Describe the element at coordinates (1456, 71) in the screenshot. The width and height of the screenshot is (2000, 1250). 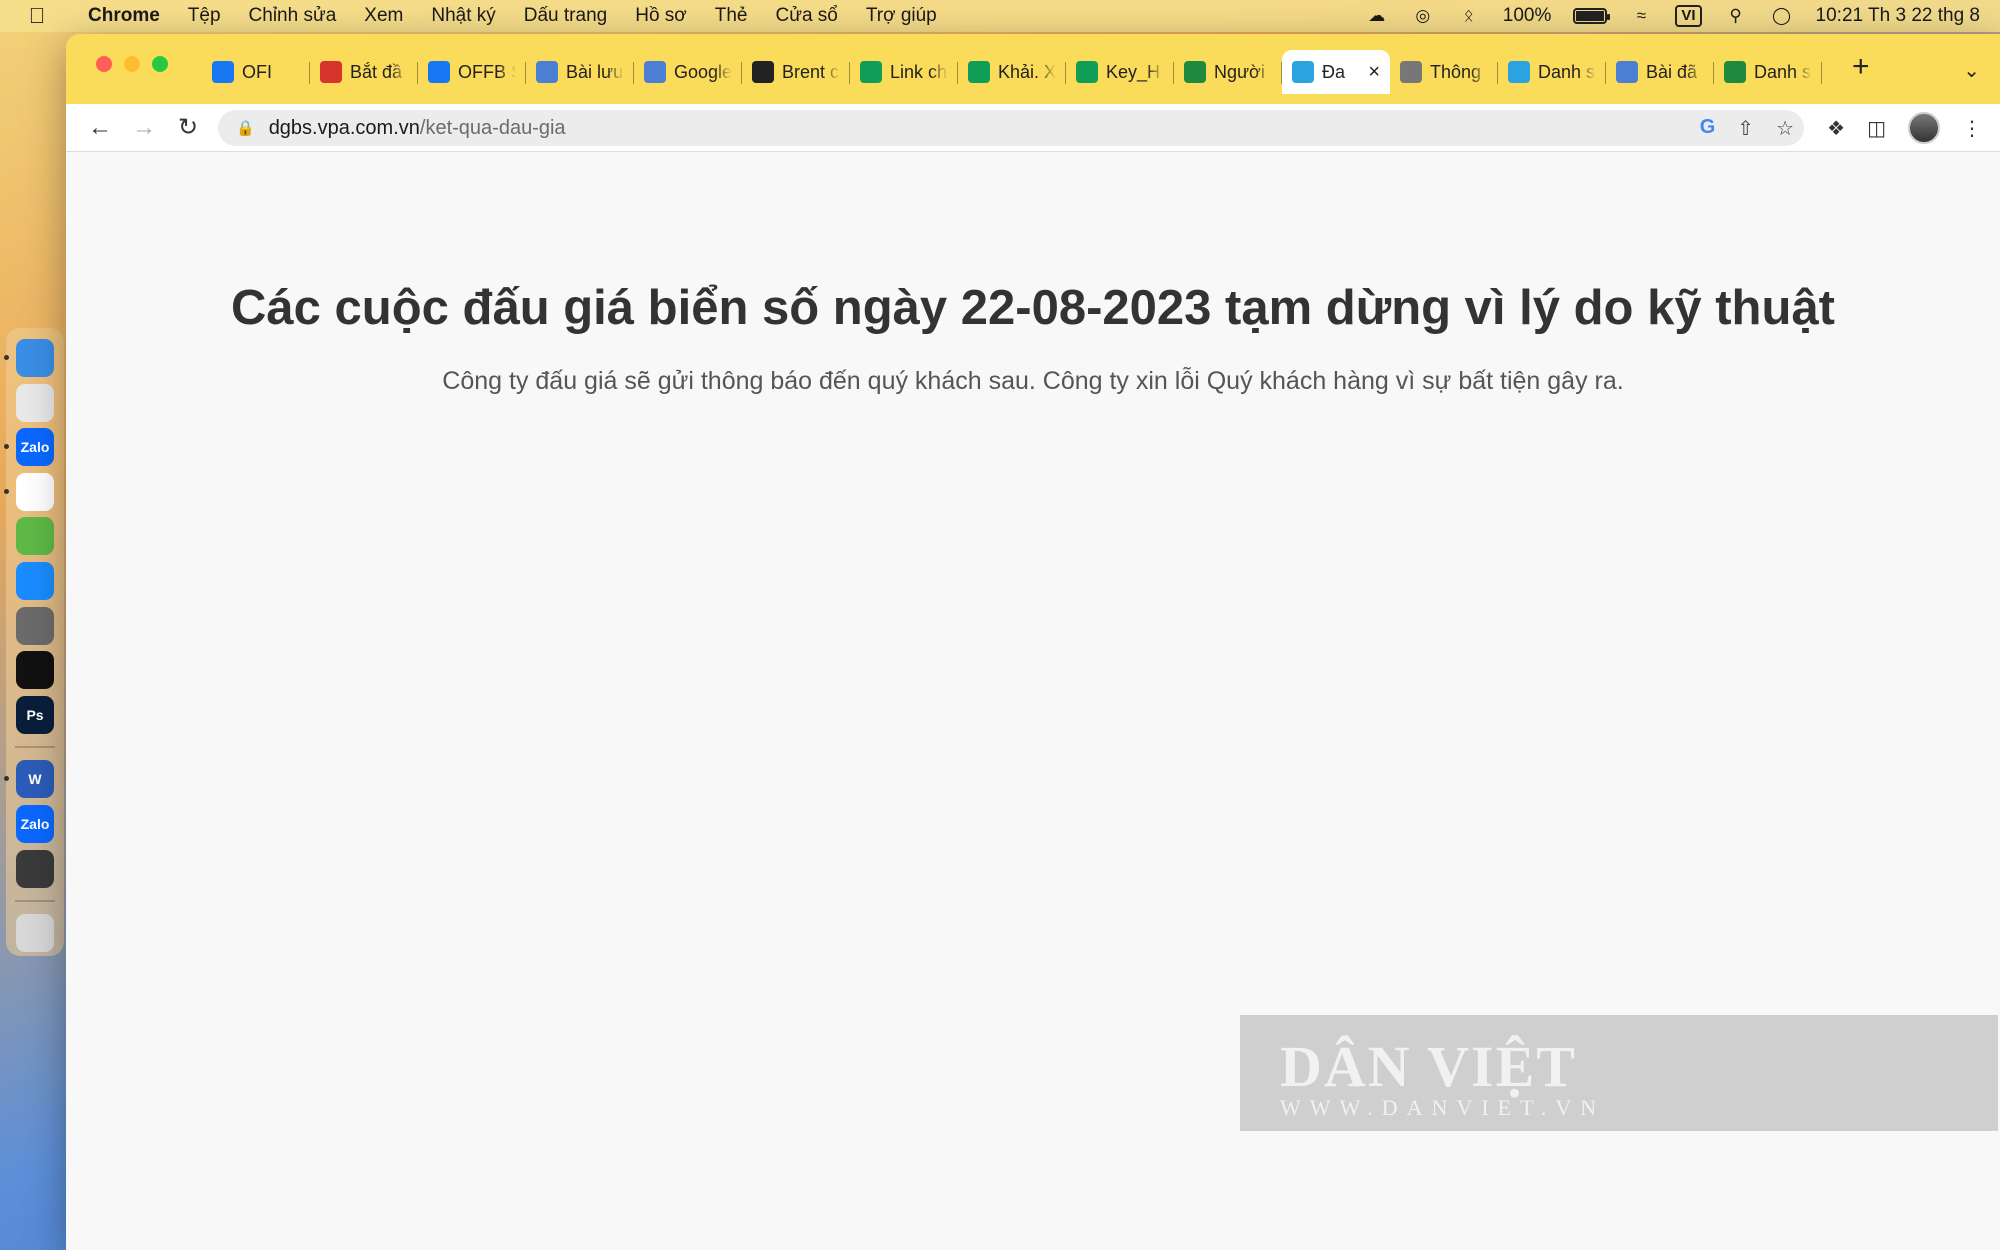
I see `tab-title: Thông` at that location.